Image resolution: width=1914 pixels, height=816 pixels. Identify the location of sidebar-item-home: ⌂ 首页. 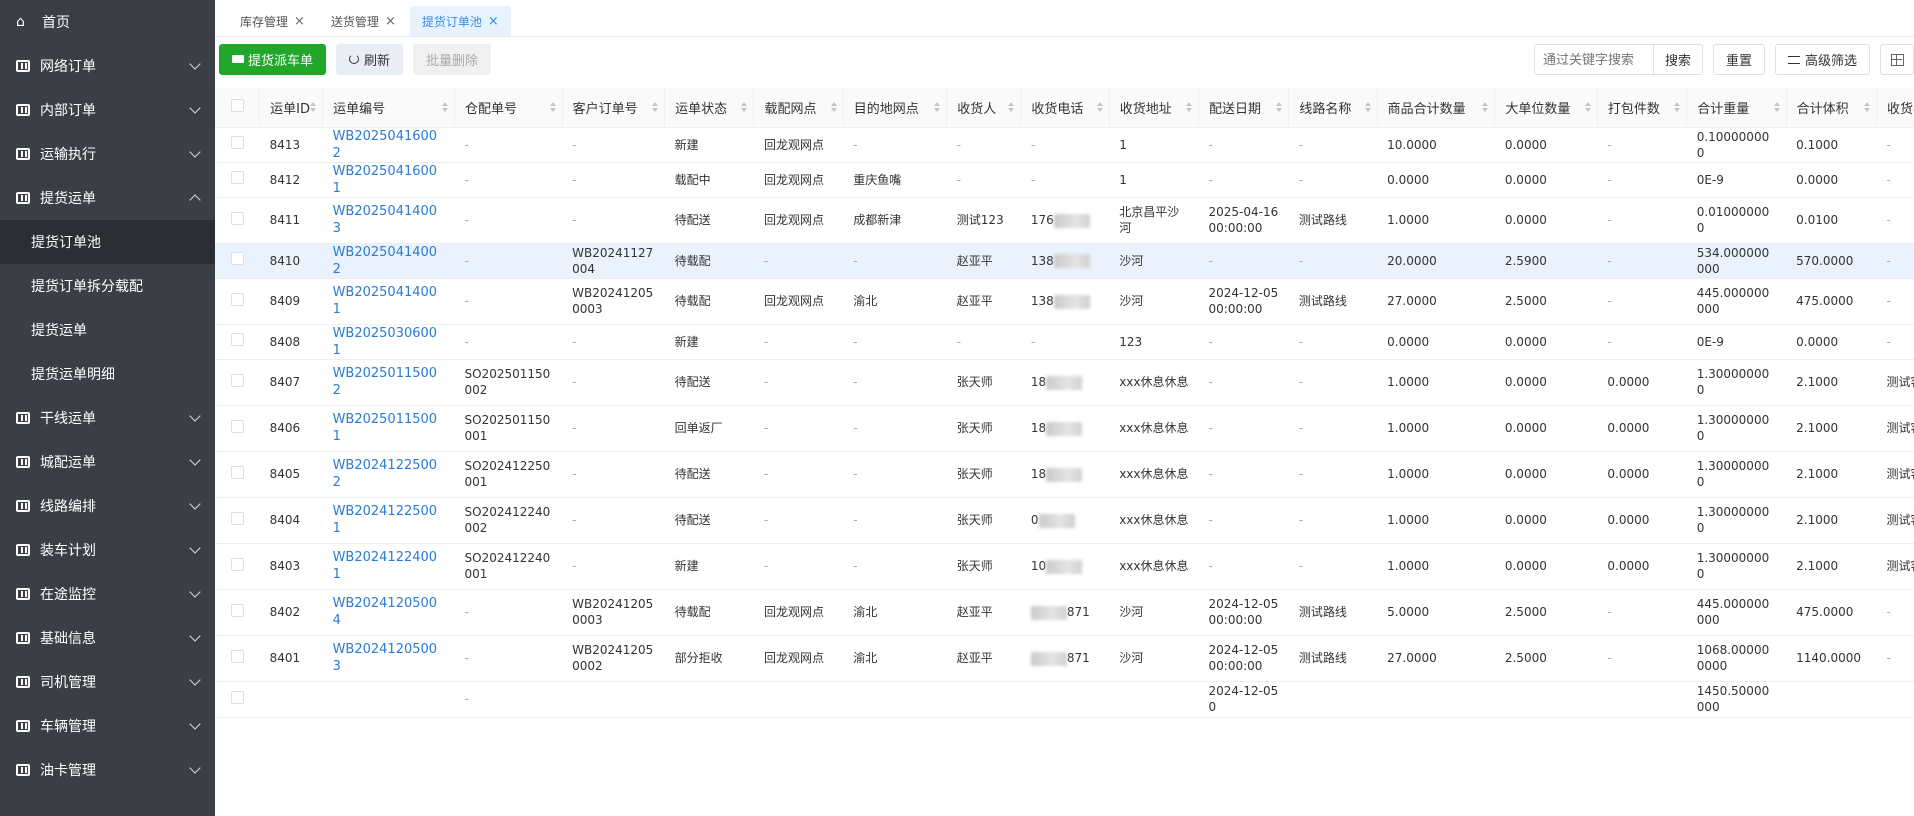
(107, 22).